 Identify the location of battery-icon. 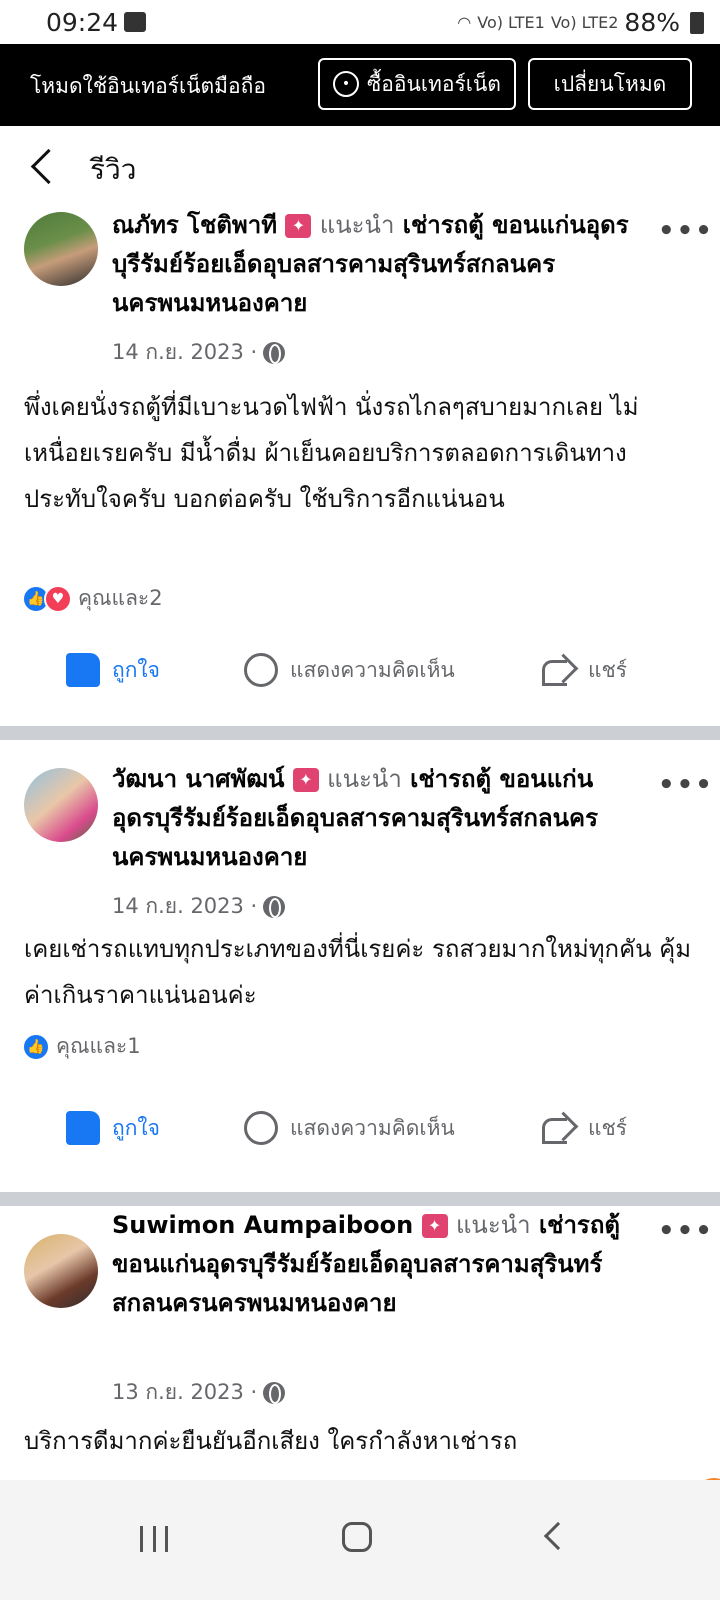
(697, 22).